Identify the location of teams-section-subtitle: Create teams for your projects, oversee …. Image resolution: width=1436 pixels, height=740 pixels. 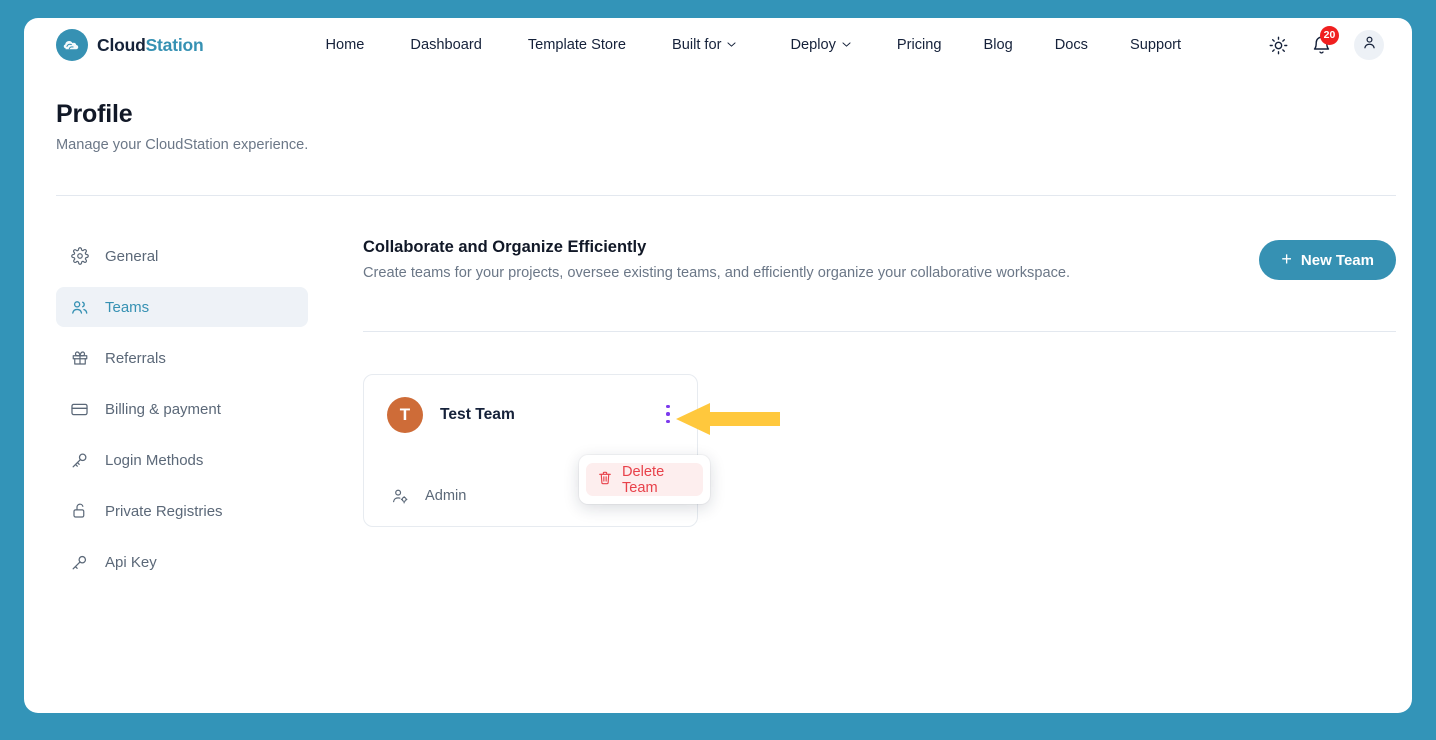
(717, 273).